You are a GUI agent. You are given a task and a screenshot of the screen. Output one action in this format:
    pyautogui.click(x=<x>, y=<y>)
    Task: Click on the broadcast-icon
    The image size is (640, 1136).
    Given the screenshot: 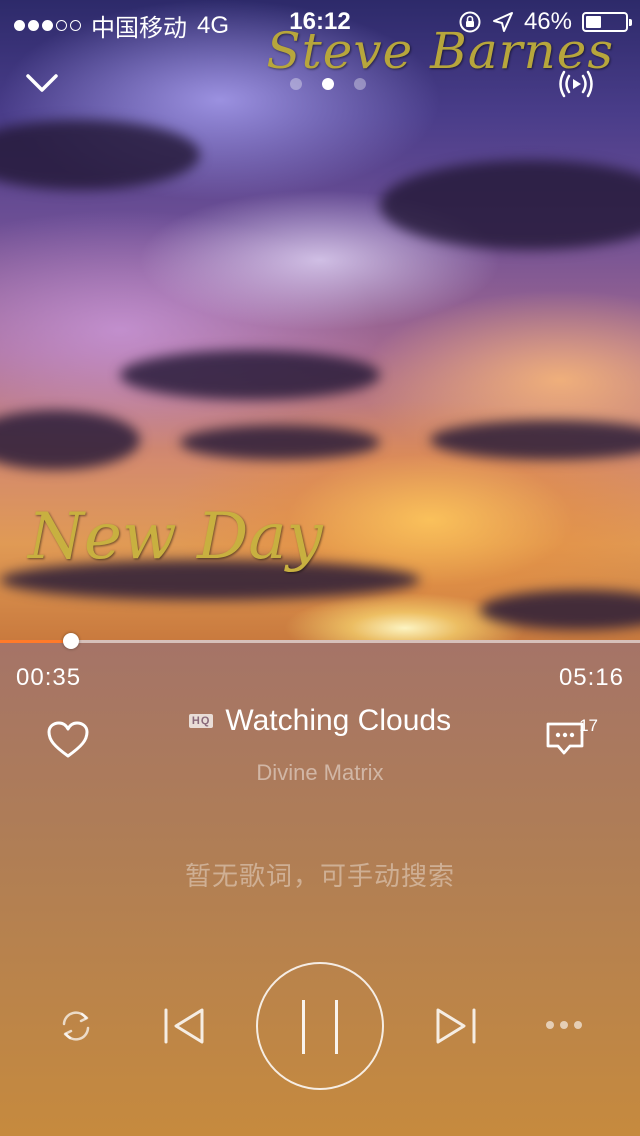 What is the action you would take?
    pyautogui.click(x=576, y=84)
    